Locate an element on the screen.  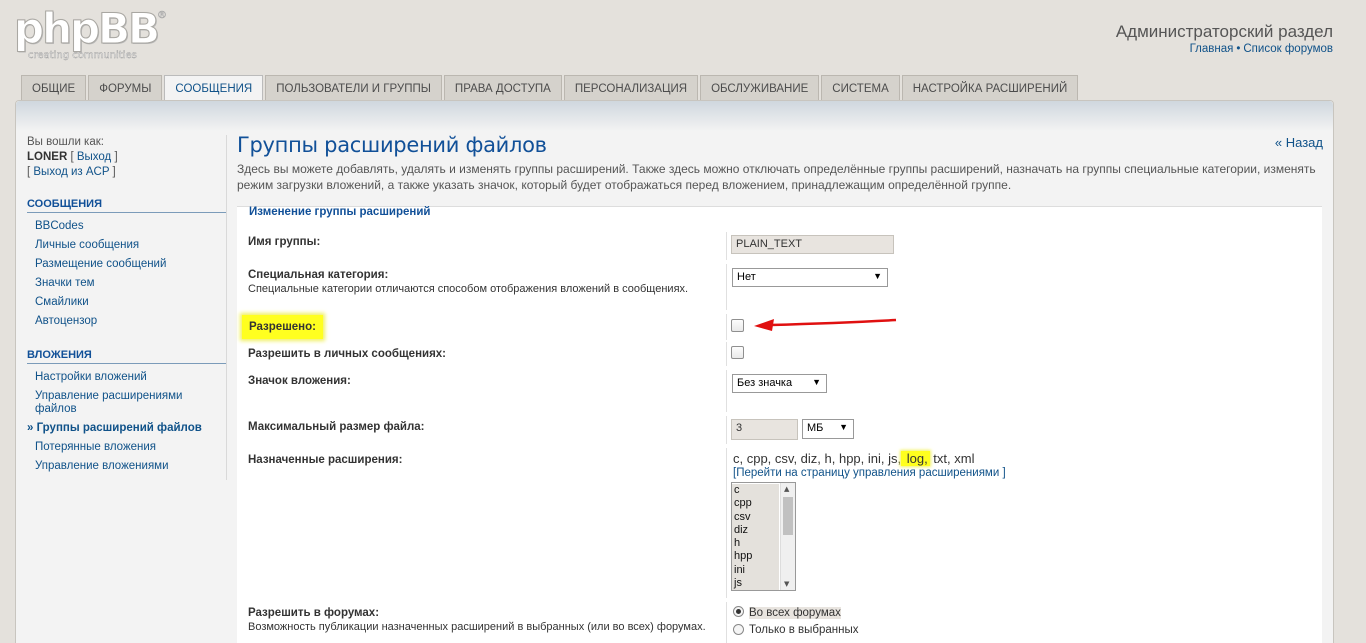
logo-text: phpBB is located at coordinates (87, 28).